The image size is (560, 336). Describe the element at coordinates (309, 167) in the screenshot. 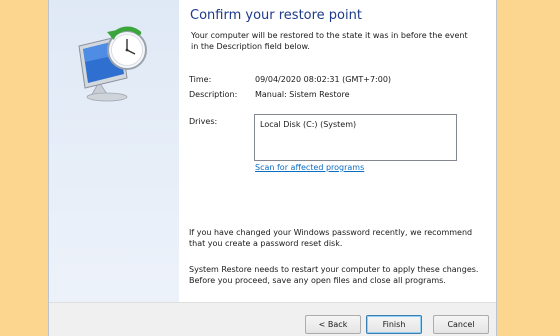

I see `scan-affected-programs-link: Scan for affected programs` at that location.